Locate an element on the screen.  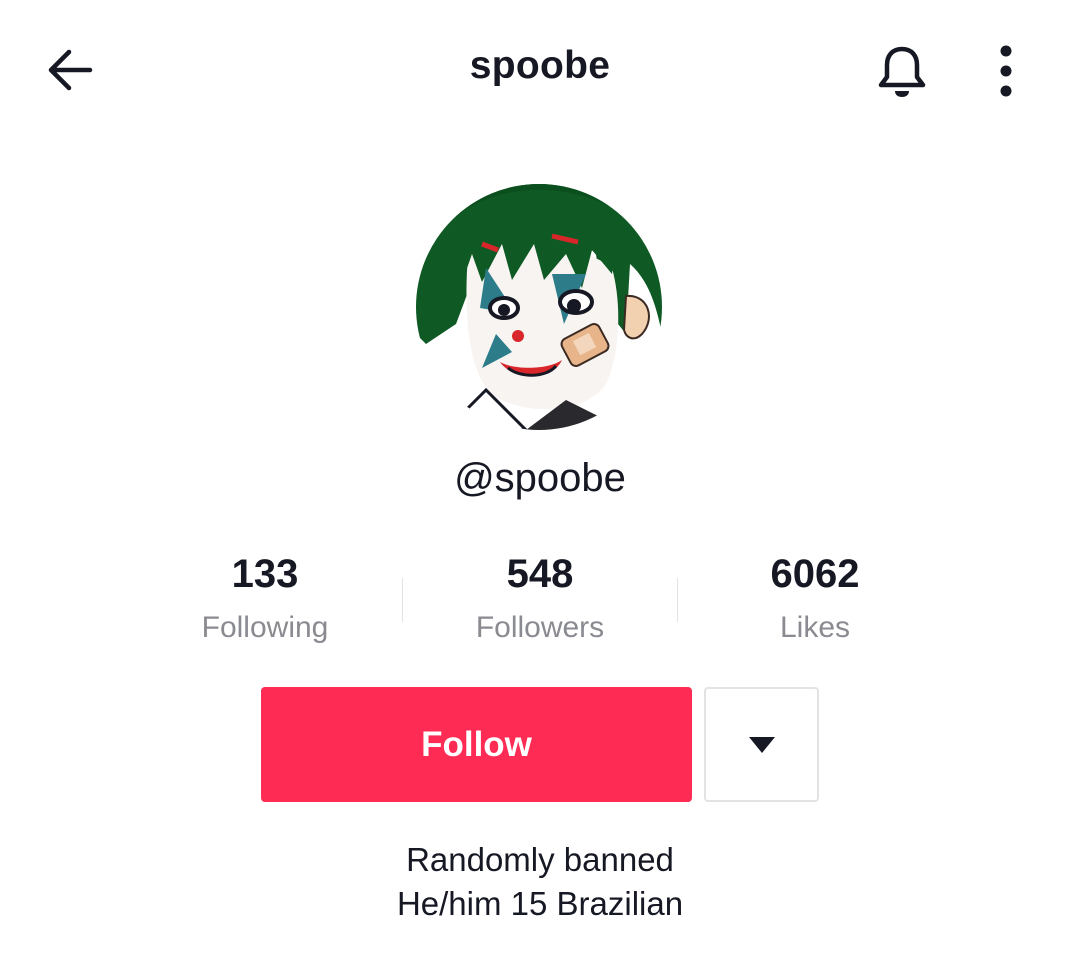
caret-down-icon is located at coordinates (761, 744).